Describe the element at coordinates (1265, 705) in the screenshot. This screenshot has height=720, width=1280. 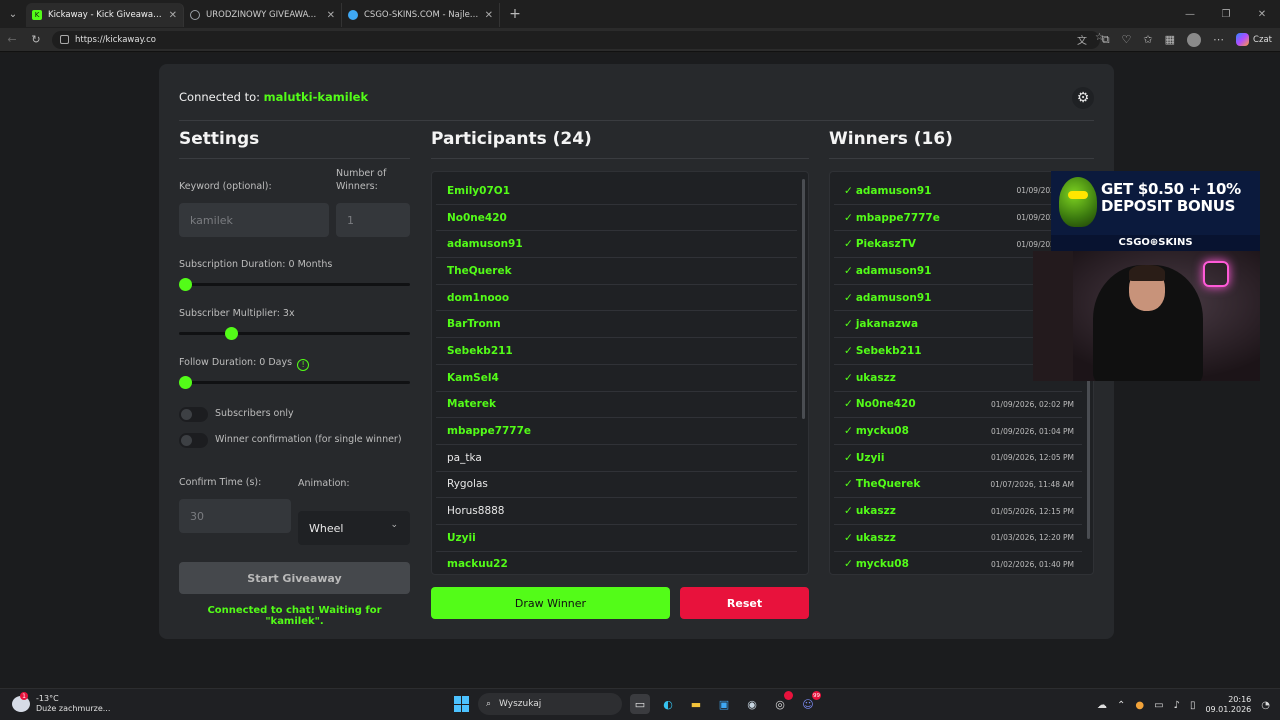
I see `notifications-icon: ◔` at that location.